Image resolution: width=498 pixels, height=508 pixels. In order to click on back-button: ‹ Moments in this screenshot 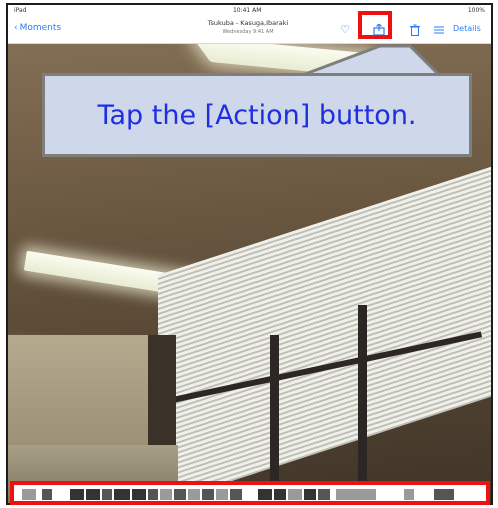, I will do `click(37, 28)`.